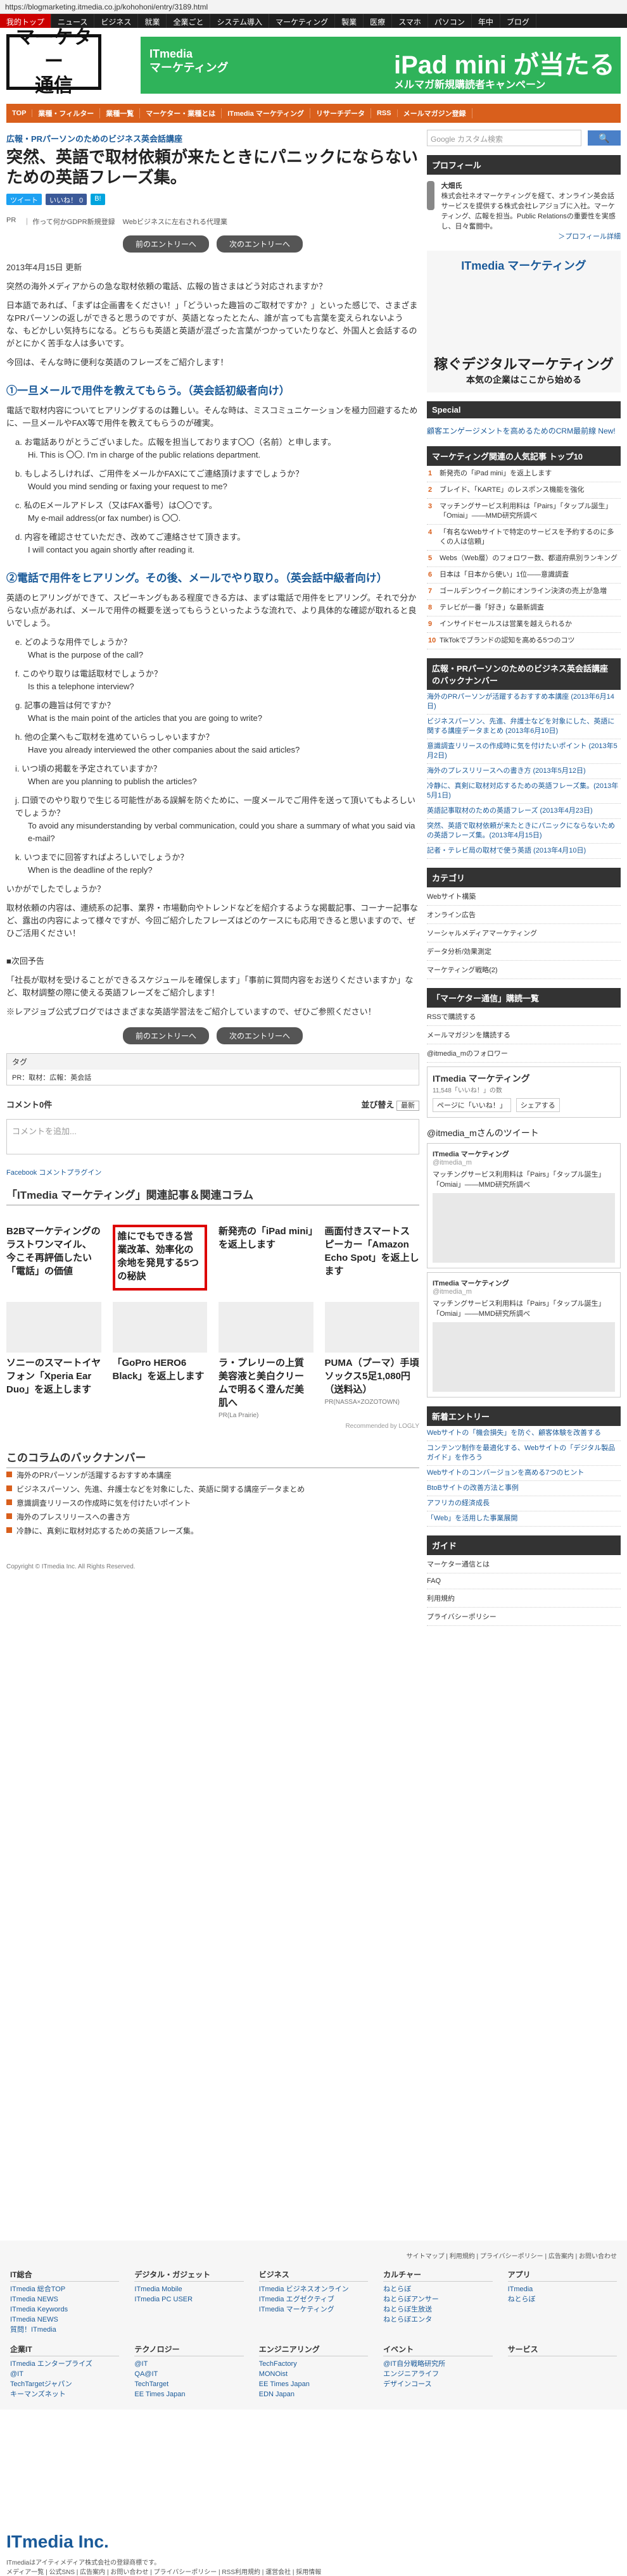 The width and height of the screenshot is (627, 2576). I want to click on tags-list: PR：取材：広報：英会話, so click(213, 1077).